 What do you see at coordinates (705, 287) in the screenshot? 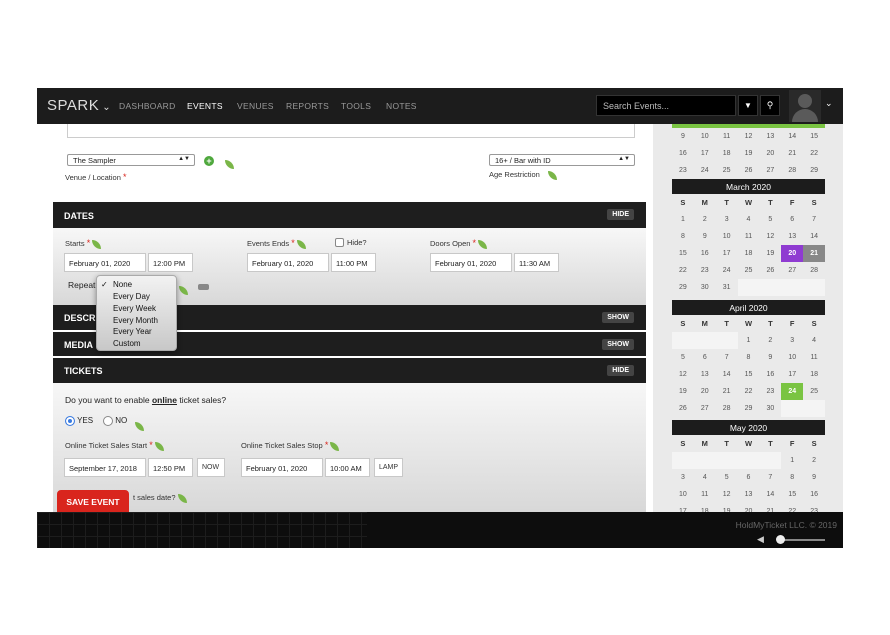
I see `calendar-day: 30` at bounding box center [705, 287].